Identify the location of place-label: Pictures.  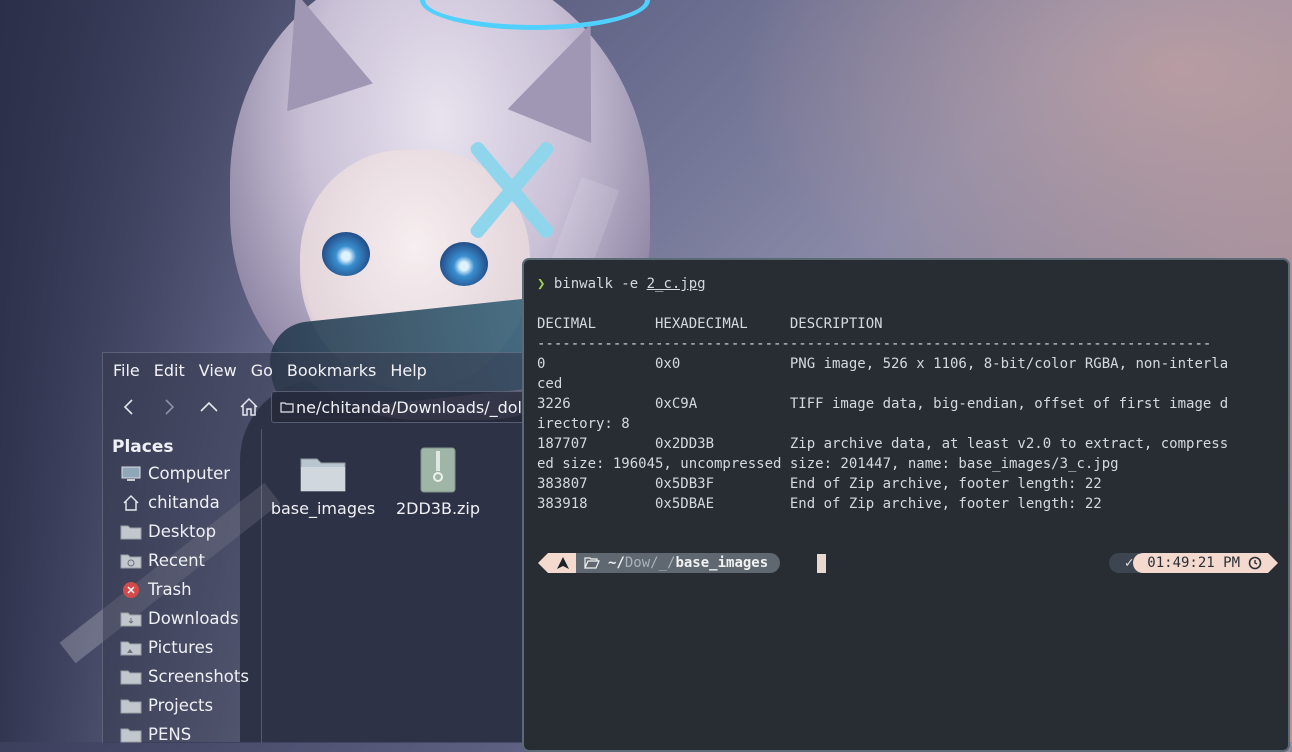
(181, 647).